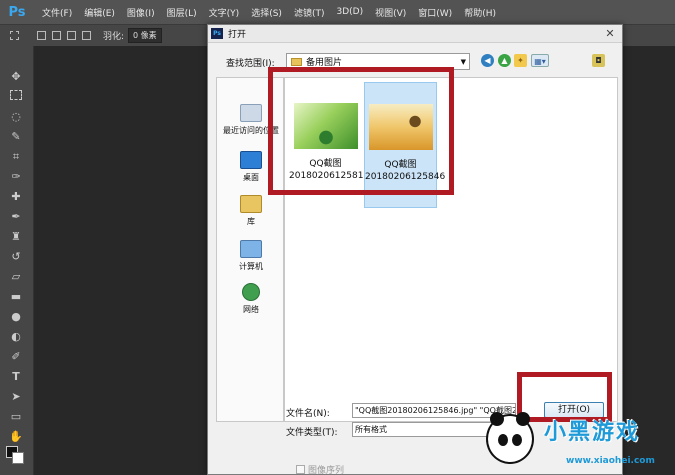 The height and width of the screenshot is (475, 675). I want to click on marquee-preset-icon, so click(14, 35).